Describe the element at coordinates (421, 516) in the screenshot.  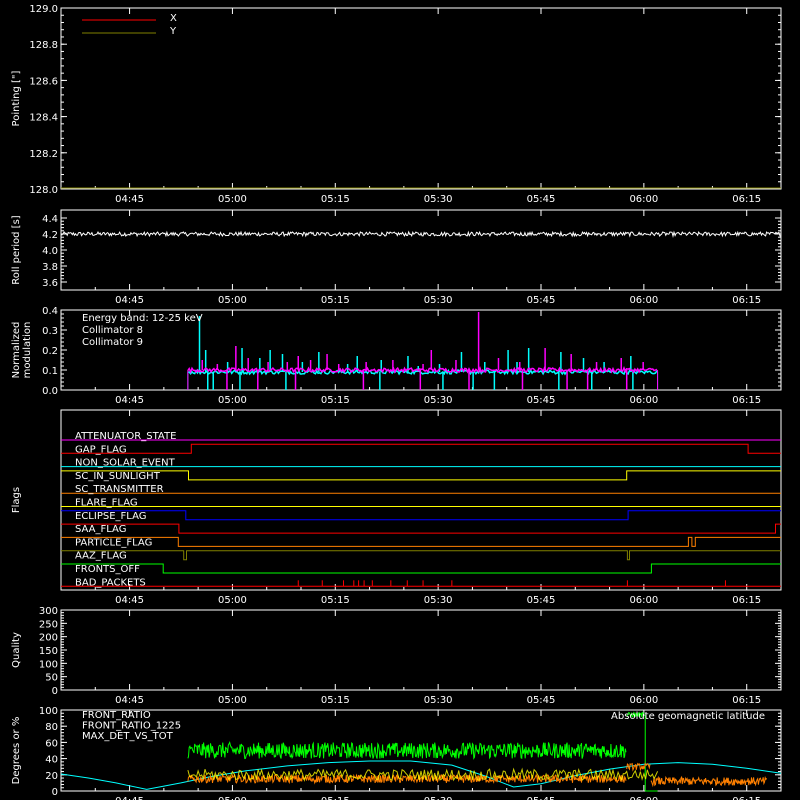
I see `flag-eclipse-flag: ECLIPSE_FLAG` at that location.